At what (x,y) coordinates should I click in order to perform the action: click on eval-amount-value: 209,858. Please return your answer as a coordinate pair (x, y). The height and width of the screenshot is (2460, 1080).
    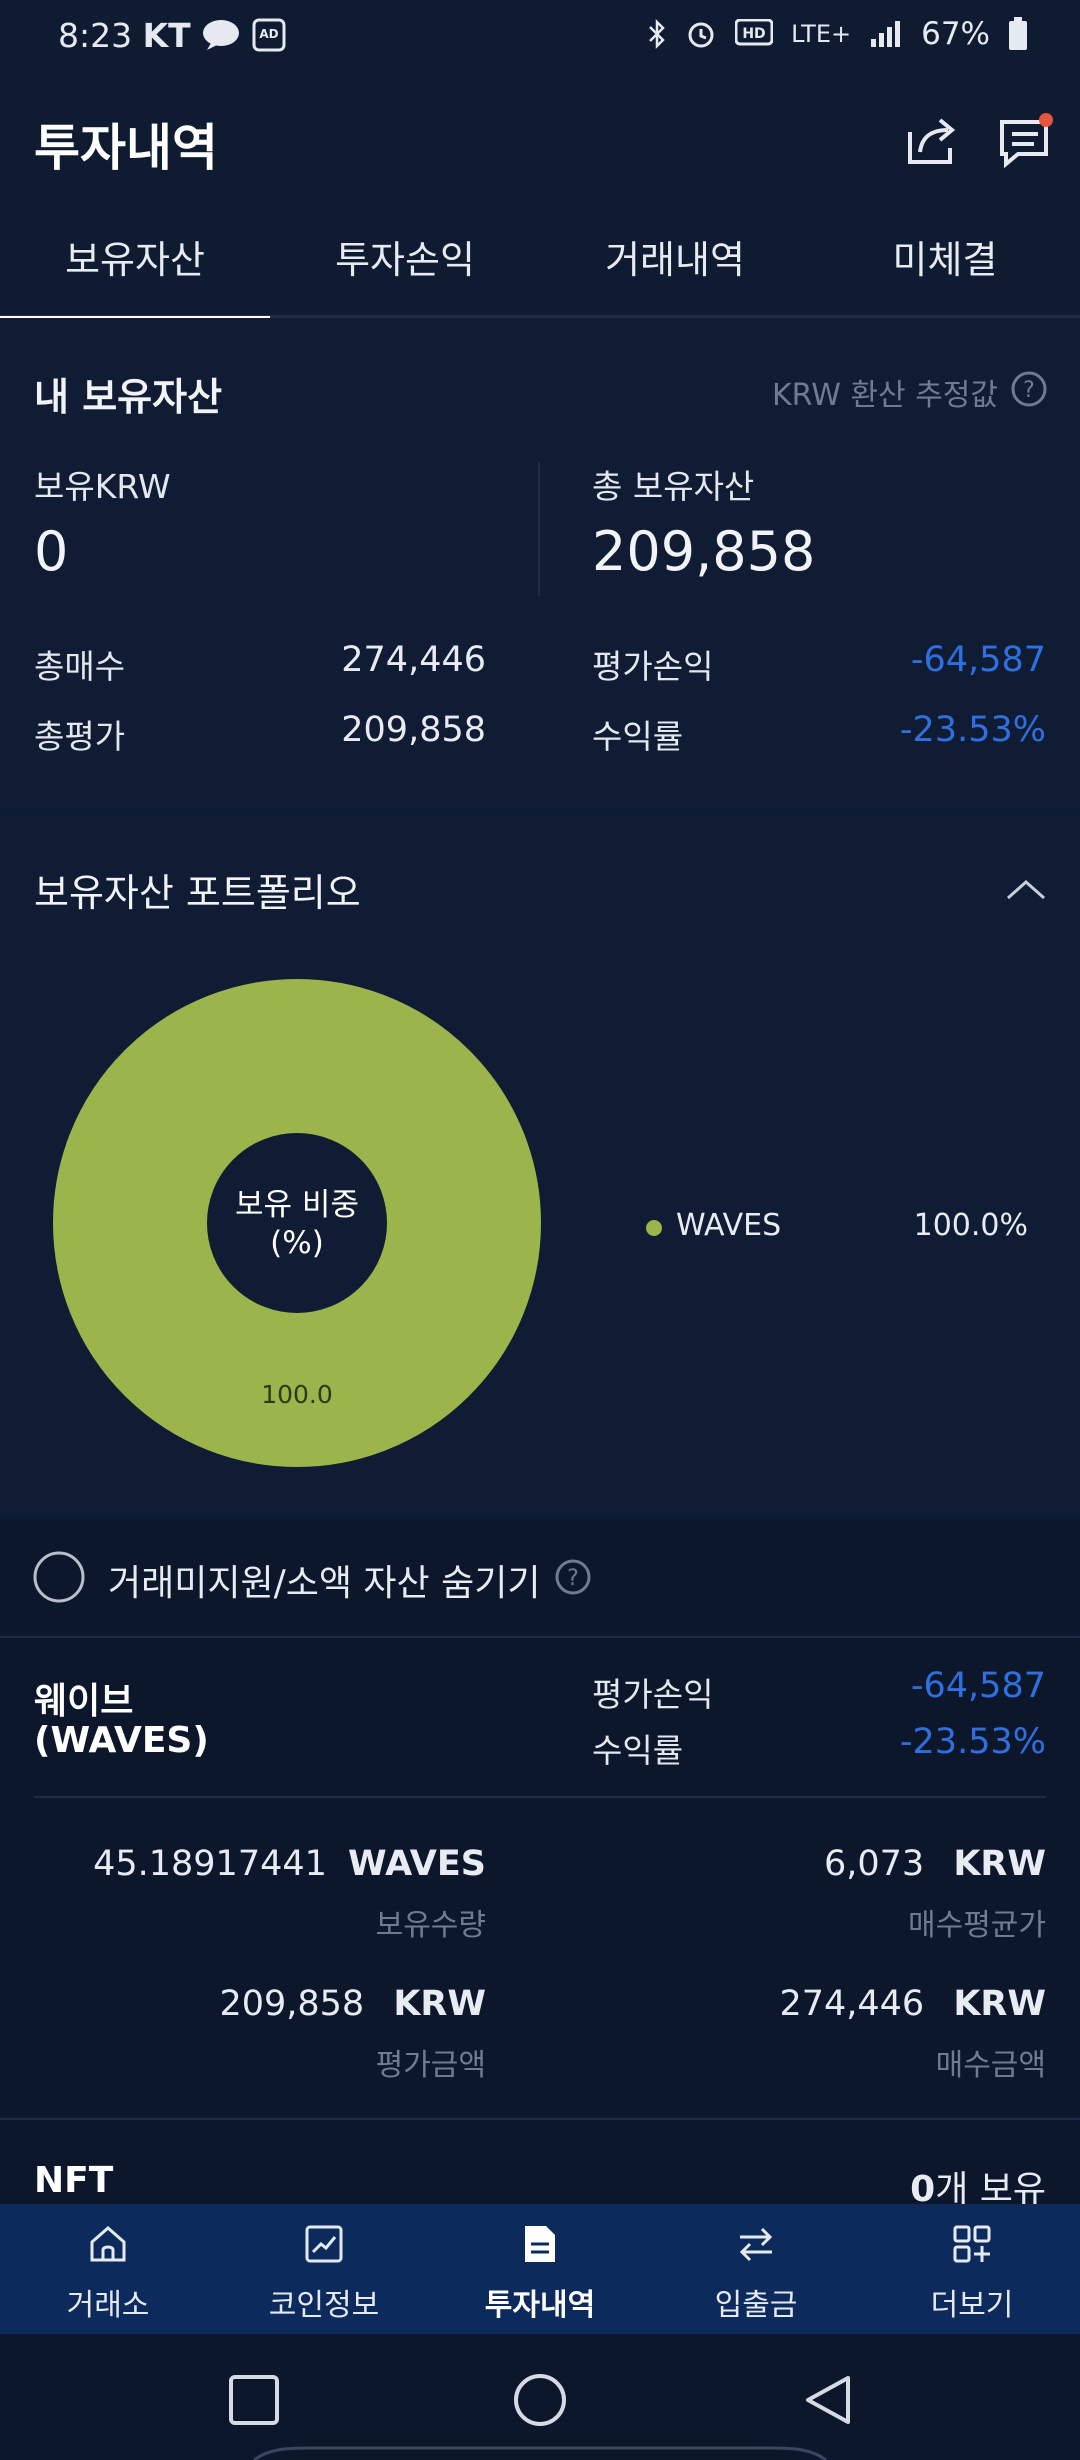
    Looking at the image, I should click on (292, 2004).